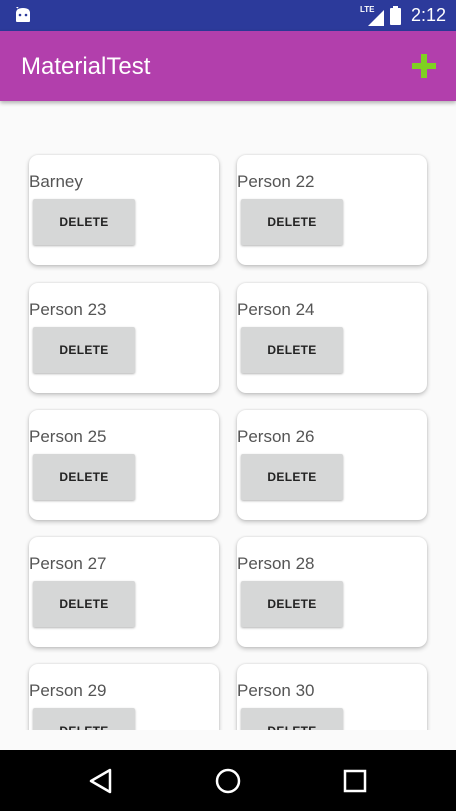 The image size is (456, 811). I want to click on lte-signal-icon: LTE, so click(372, 15).